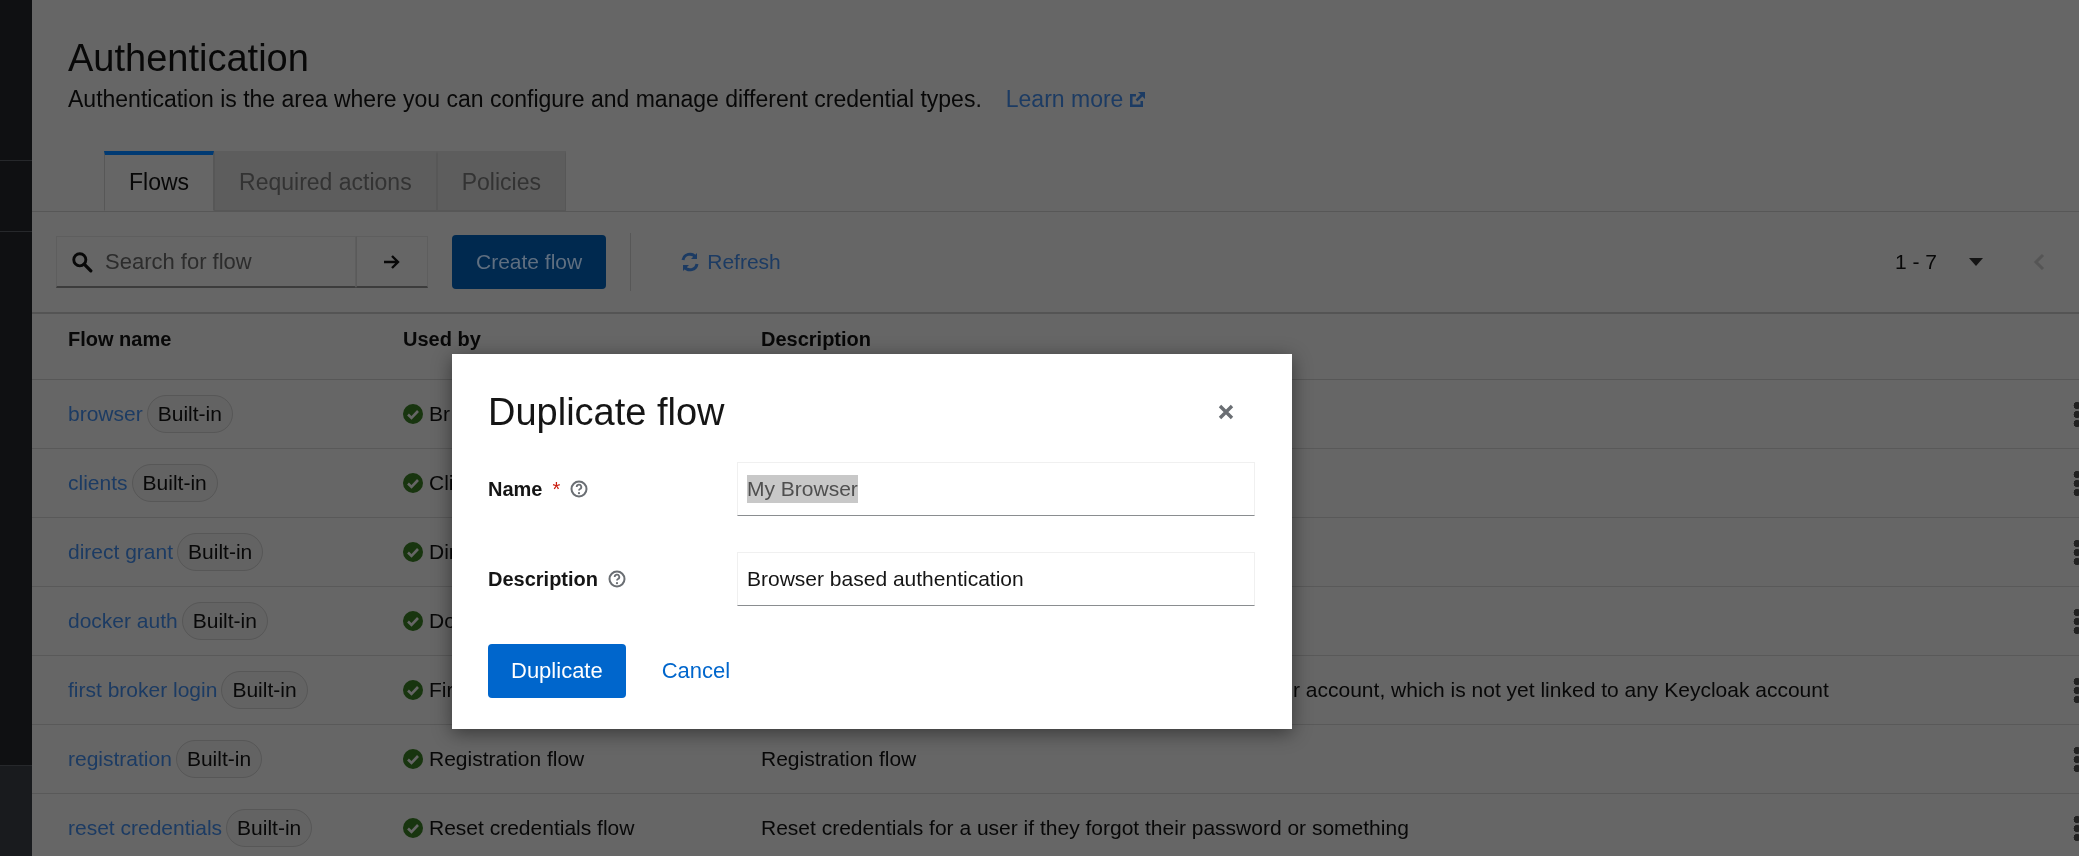 This screenshot has height=856, width=2079. What do you see at coordinates (120, 339) in the screenshot?
I see `column-header: Flow name` at bounding box center [120, 339].